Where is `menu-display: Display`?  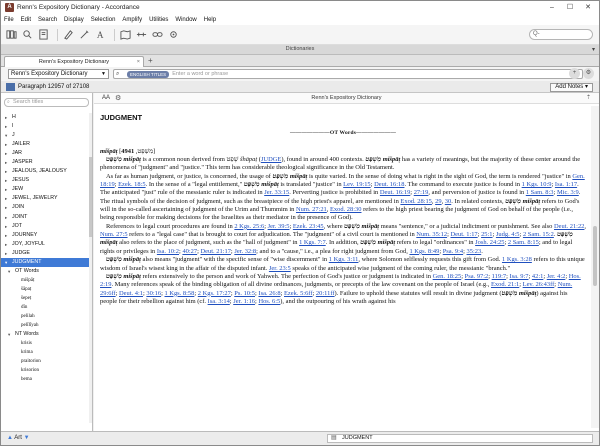 menu-display: Display is located at coordinates (74, 20).